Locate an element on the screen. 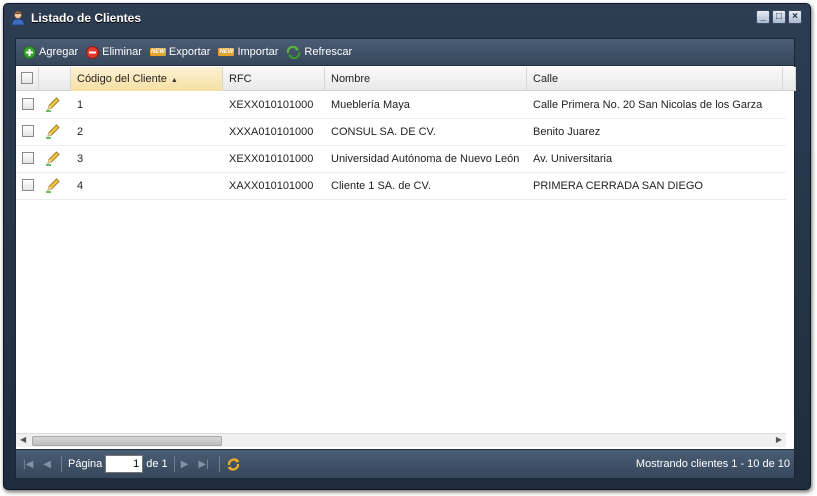 This screenshot has height=496, width=817. cell-code: 4 is located at coordinates (80, 186).